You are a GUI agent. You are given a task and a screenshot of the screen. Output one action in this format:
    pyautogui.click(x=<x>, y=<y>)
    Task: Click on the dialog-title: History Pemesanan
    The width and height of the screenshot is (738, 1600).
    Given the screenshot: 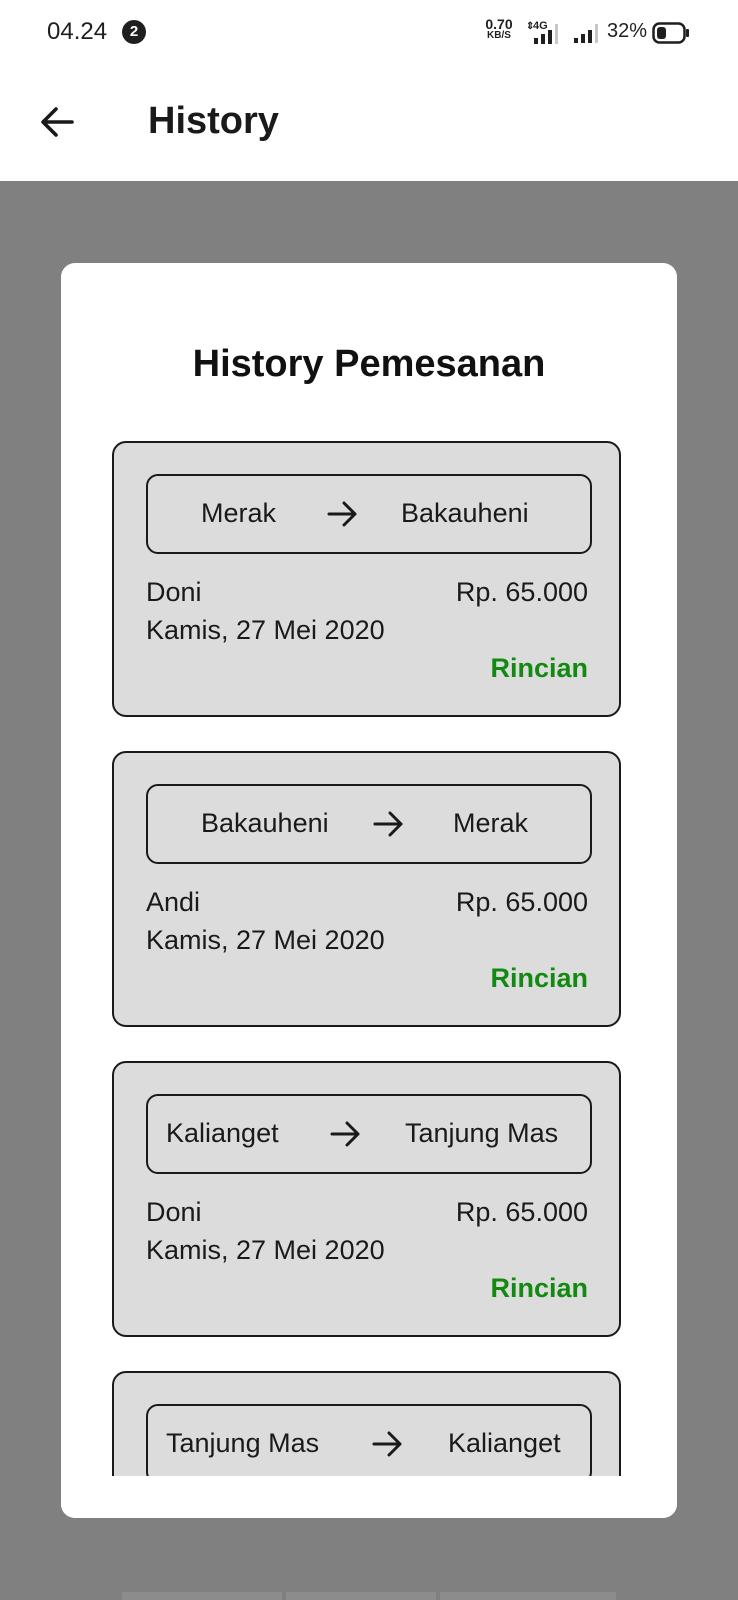 What is the action you would take?
    pyautogui.click(x=369, y=364)
    